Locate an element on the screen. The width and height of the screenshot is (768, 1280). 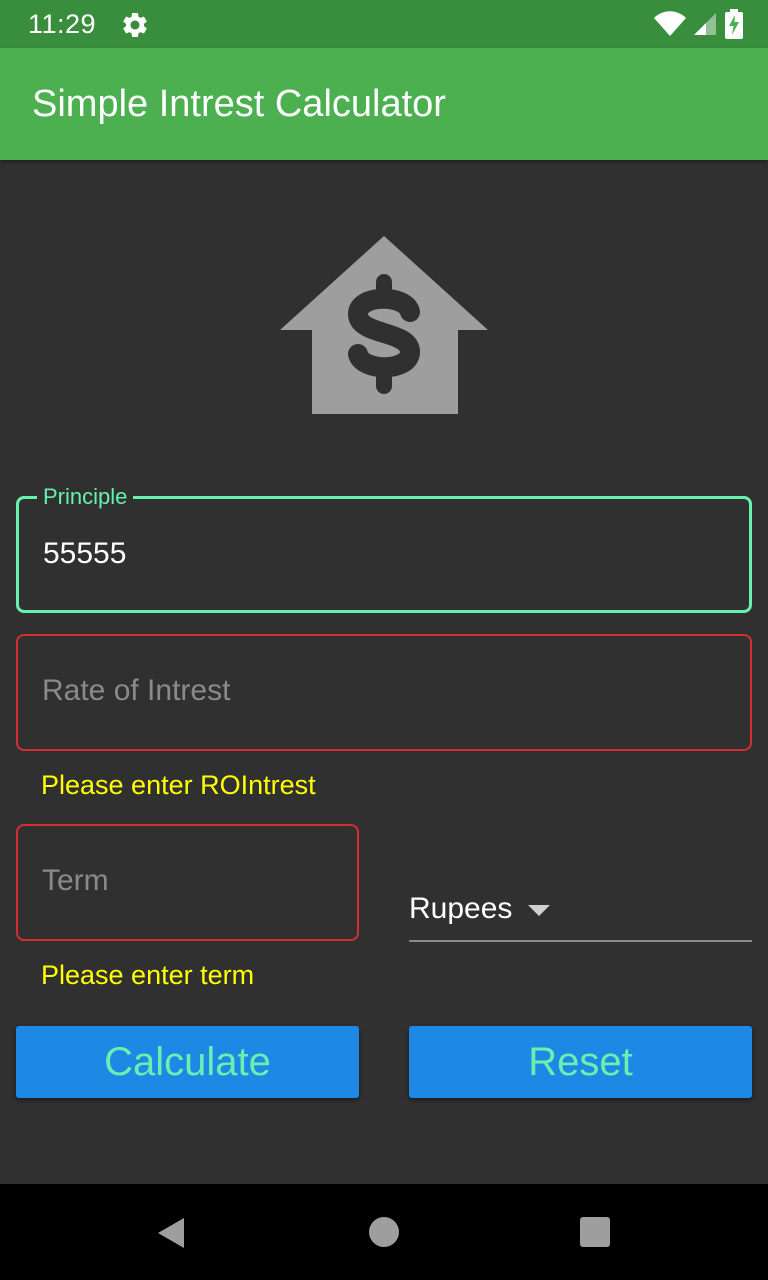
home-icon is located at coordinates (384, 1232).